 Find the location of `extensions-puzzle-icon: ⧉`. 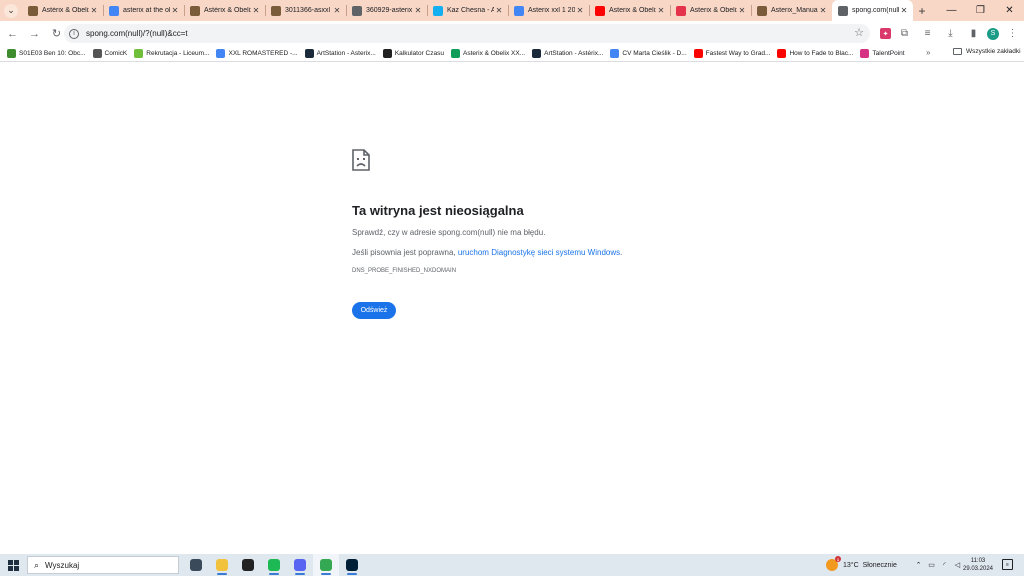

extensions-puzzle-icon: ⧉ is located at coordinates (904, 33).